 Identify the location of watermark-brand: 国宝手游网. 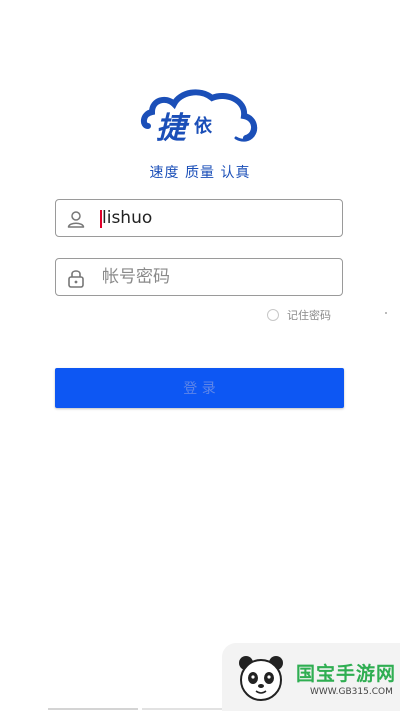
(346, 674).